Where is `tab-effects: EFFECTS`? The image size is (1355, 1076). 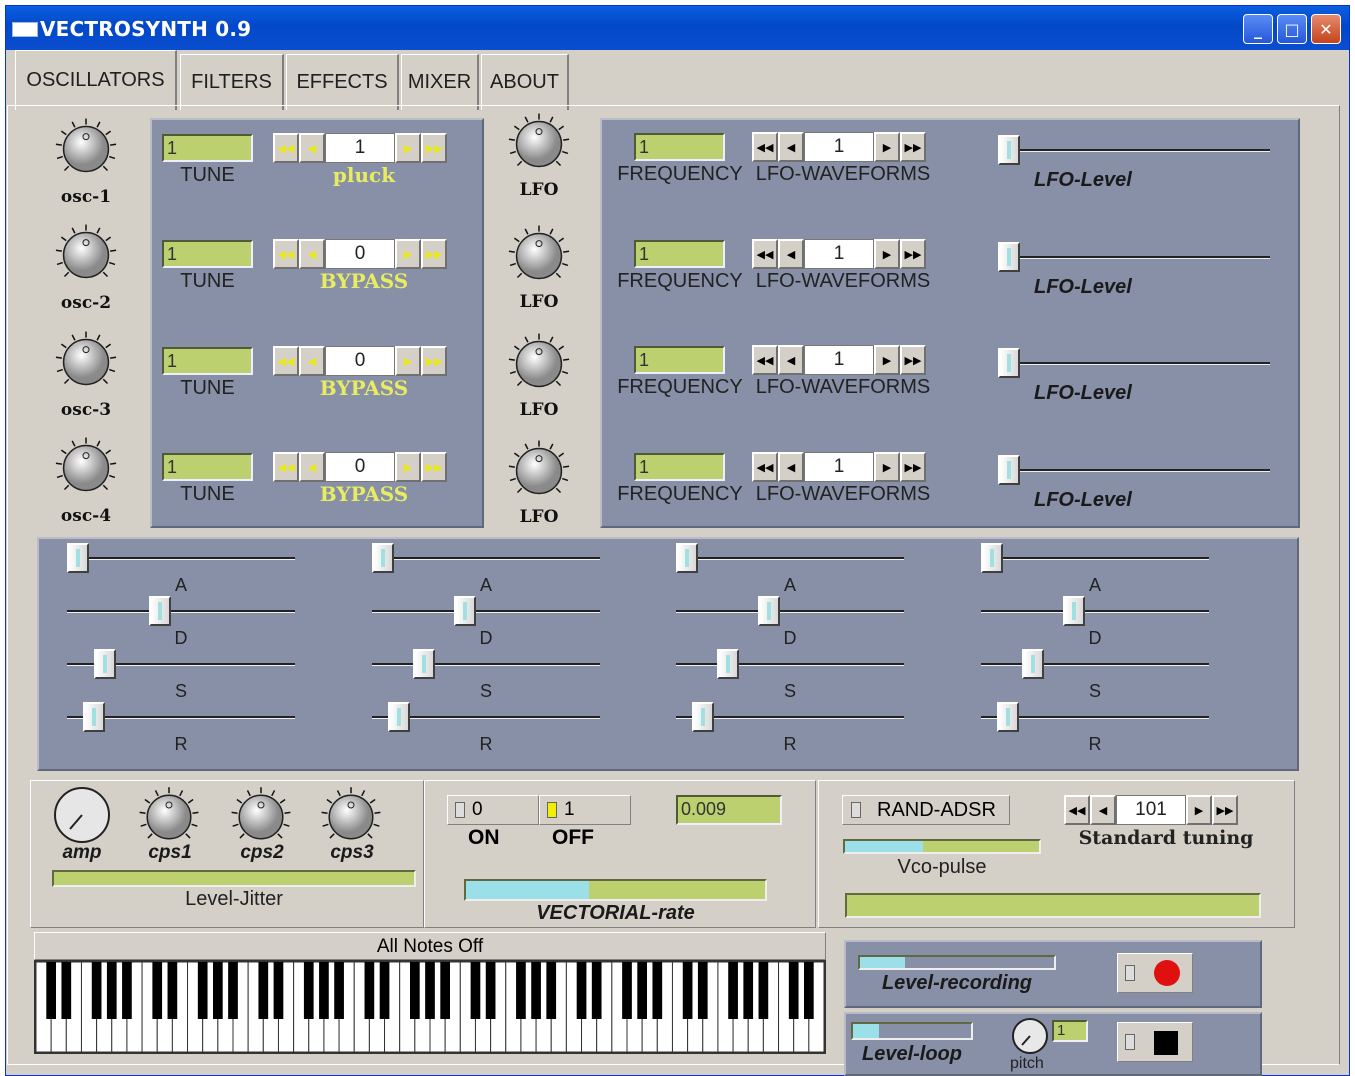
tab-effects: EFFECTS is located at coordinates (342, 82).